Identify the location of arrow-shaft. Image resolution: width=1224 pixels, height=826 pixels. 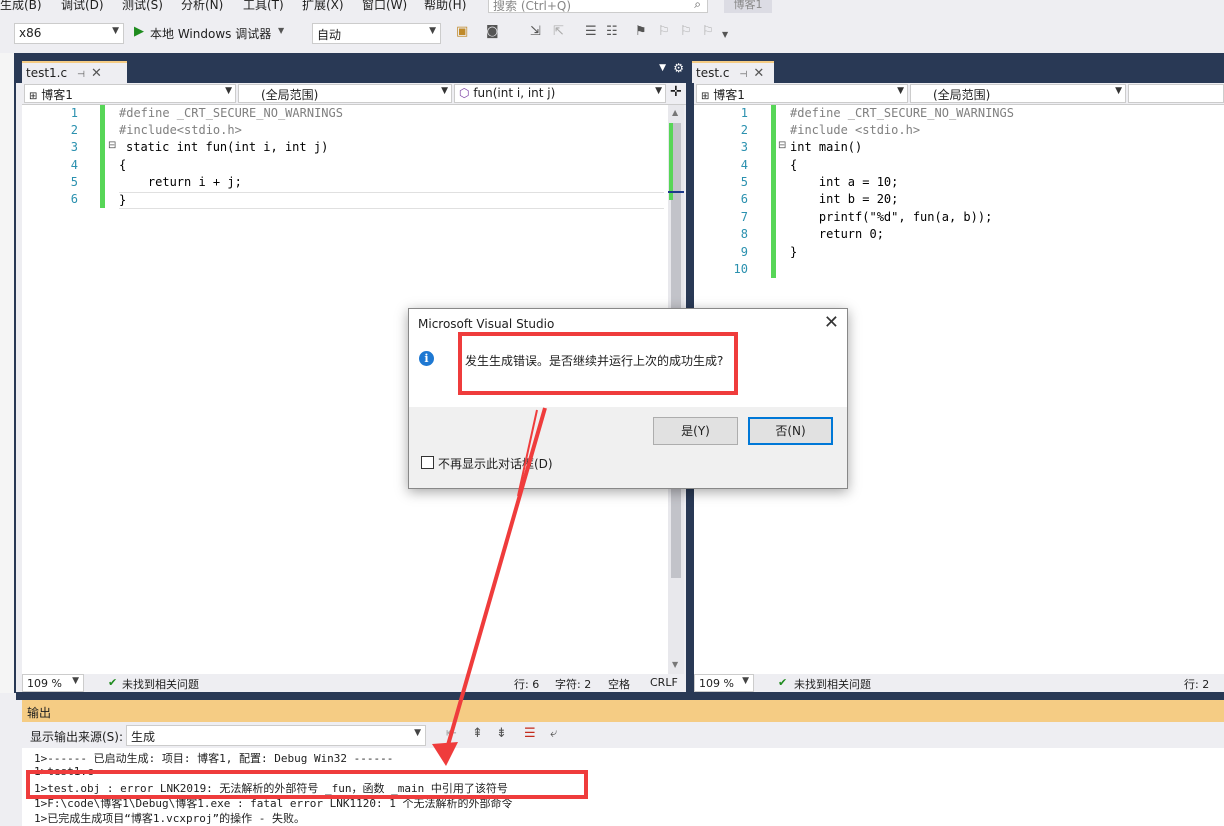
(495, 580).